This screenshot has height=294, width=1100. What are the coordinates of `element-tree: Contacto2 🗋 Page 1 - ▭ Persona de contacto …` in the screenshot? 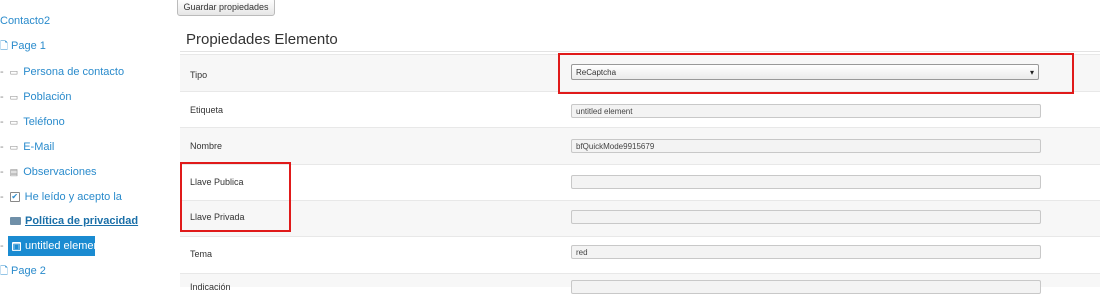 It's located at (69, 146).